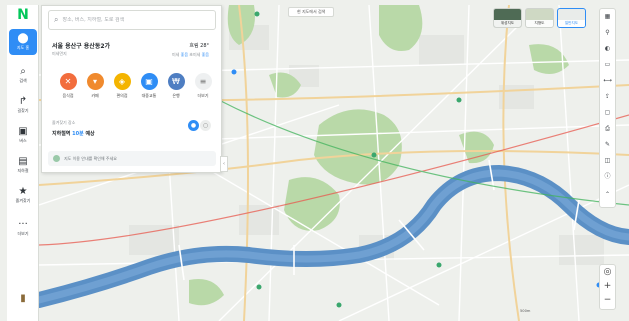 The width and height of the screenshot is (629, 321). I want to click on nav-label: 버스, so click(23, 140).